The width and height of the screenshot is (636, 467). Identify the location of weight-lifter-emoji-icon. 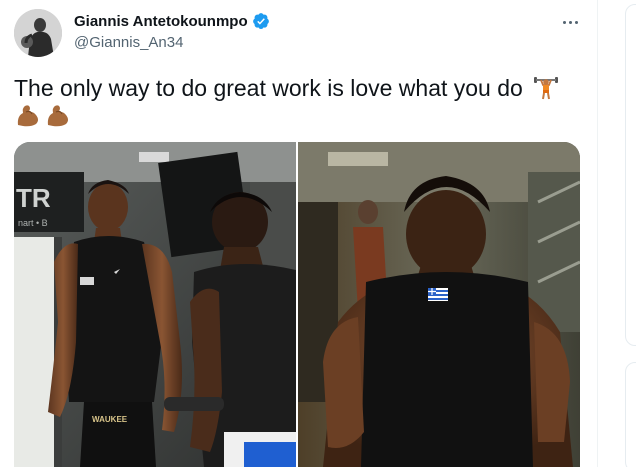
(546, 88).